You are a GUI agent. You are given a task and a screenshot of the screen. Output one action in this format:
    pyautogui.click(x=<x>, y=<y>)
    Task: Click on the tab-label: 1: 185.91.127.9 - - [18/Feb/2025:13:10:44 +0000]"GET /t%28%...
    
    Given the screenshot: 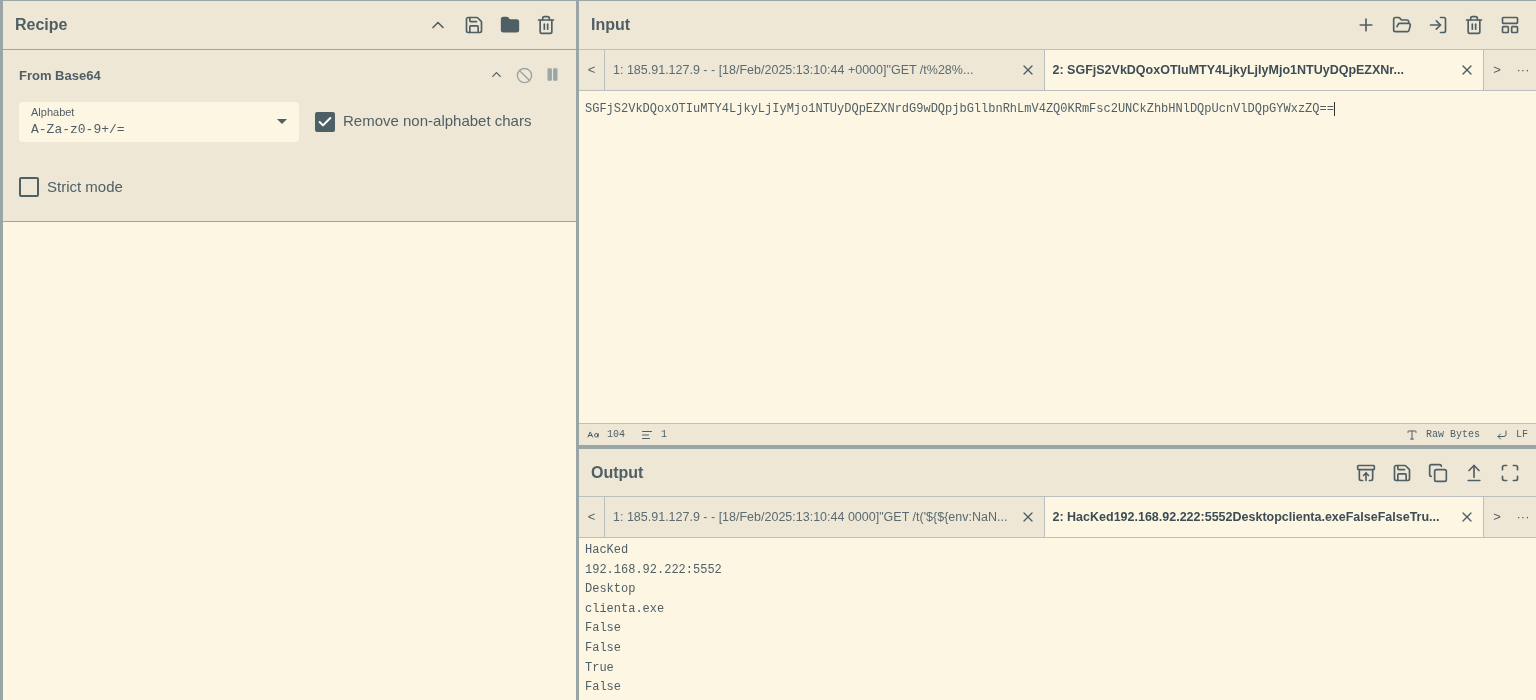 What is the action you would take?
    pyautogui.click(x=793, y=70)
    